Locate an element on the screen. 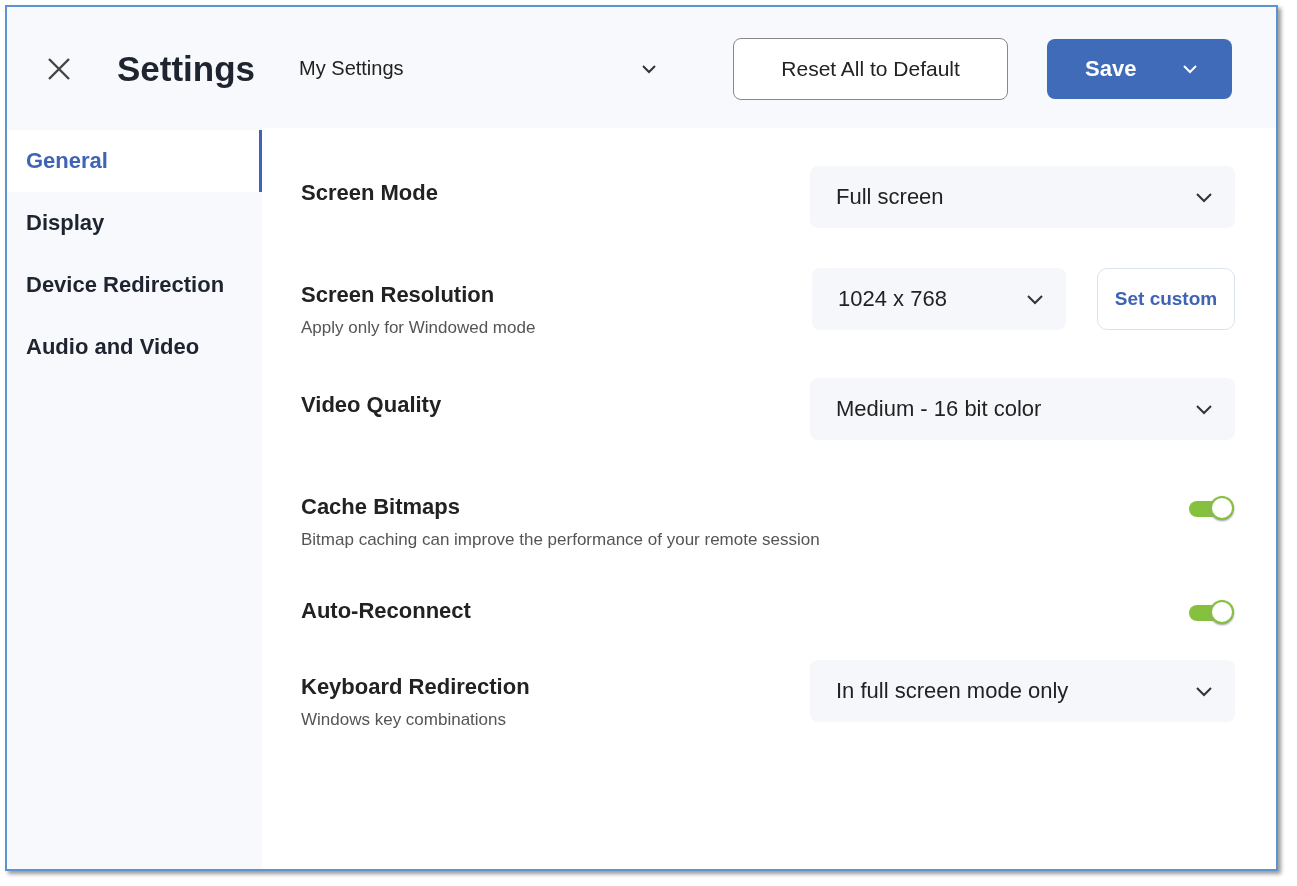  sidebar-item: General is located at coordinates (134, 161).